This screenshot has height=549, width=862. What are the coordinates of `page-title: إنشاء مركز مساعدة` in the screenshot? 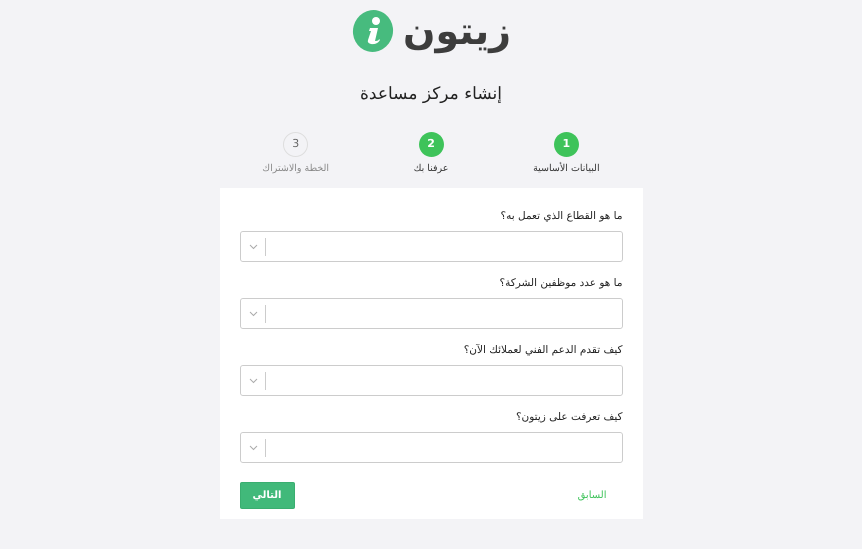 It's located at (431, 94).